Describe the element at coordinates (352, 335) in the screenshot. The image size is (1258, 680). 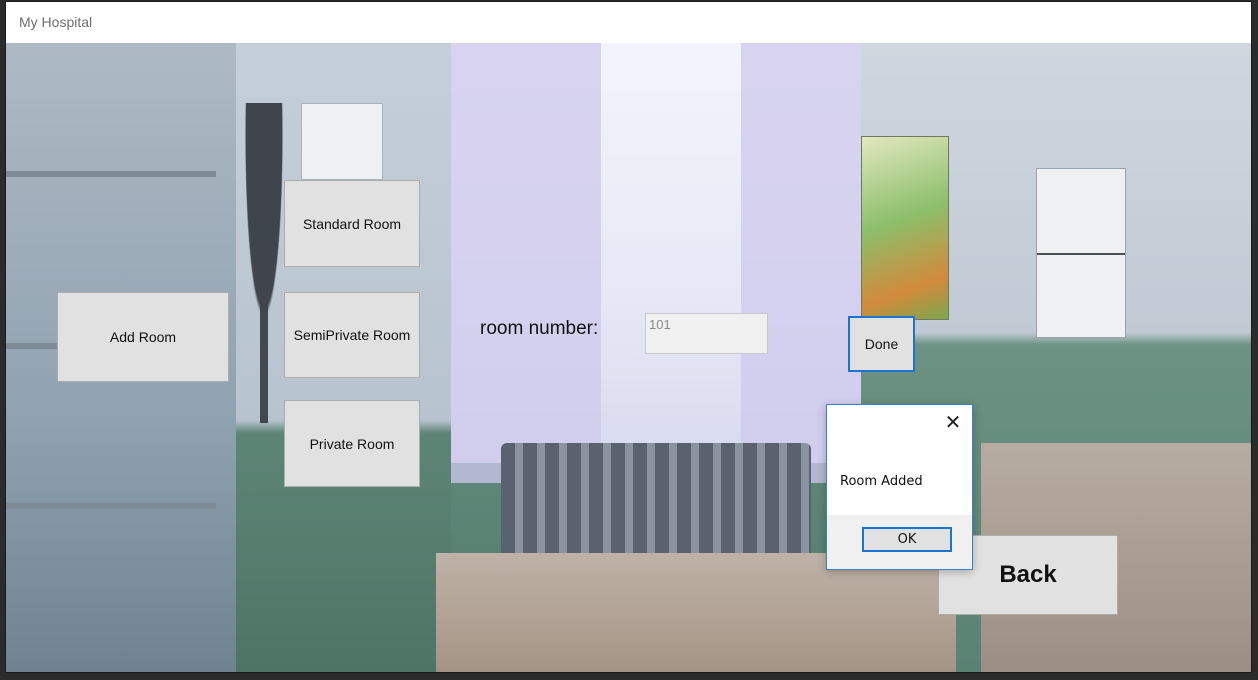
I see `semiprivate-room-button: SemiPrivate Room` at that location.